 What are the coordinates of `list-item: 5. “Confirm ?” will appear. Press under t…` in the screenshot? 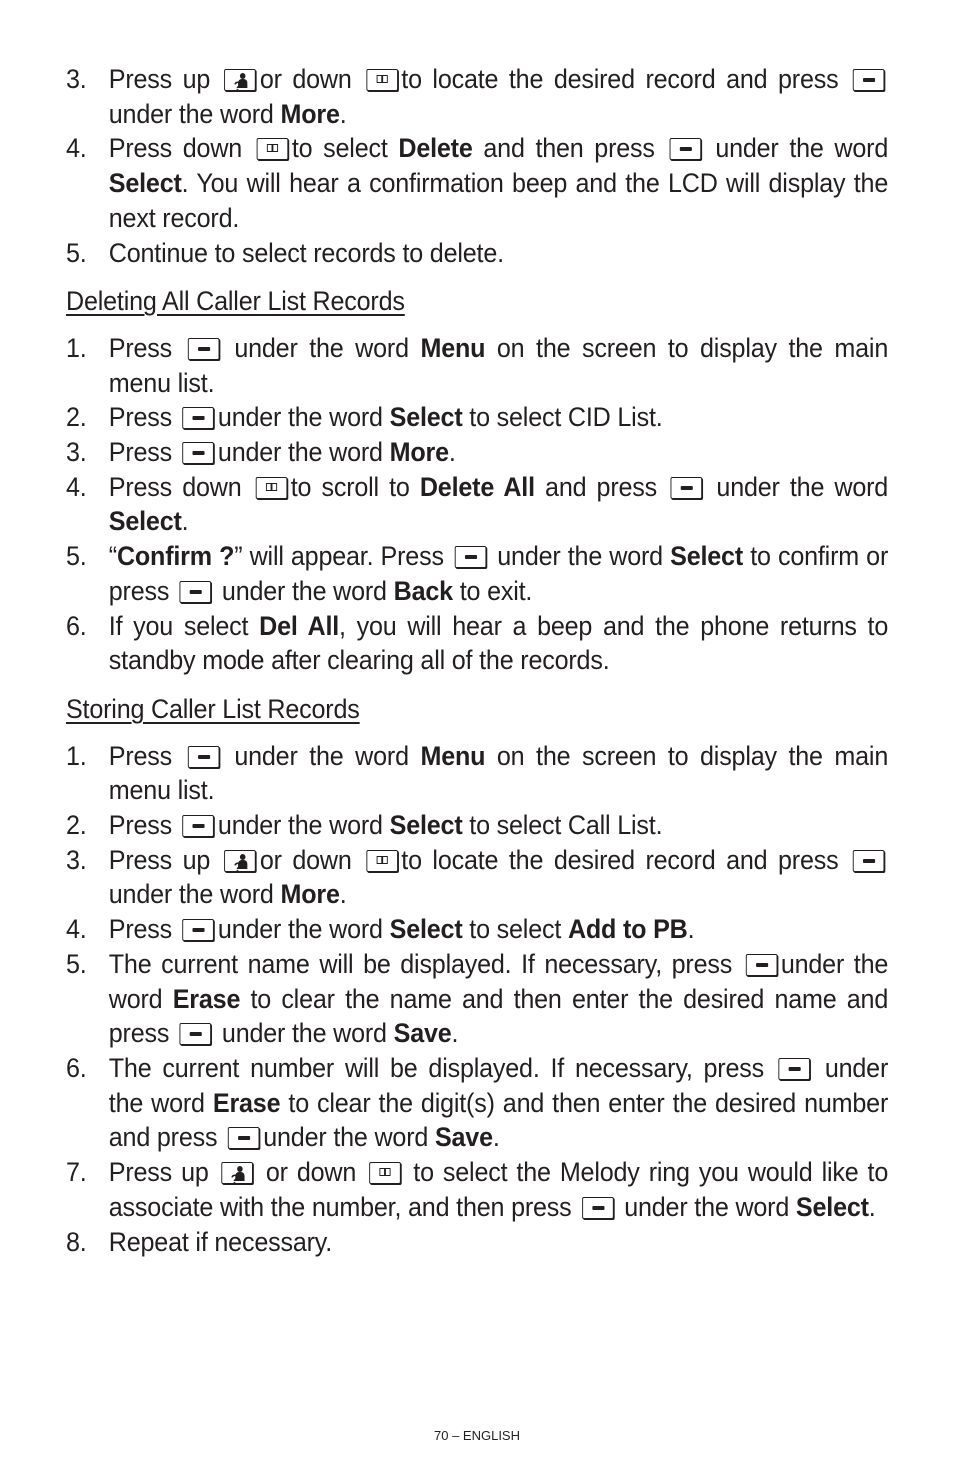 It's located at (477, 573).